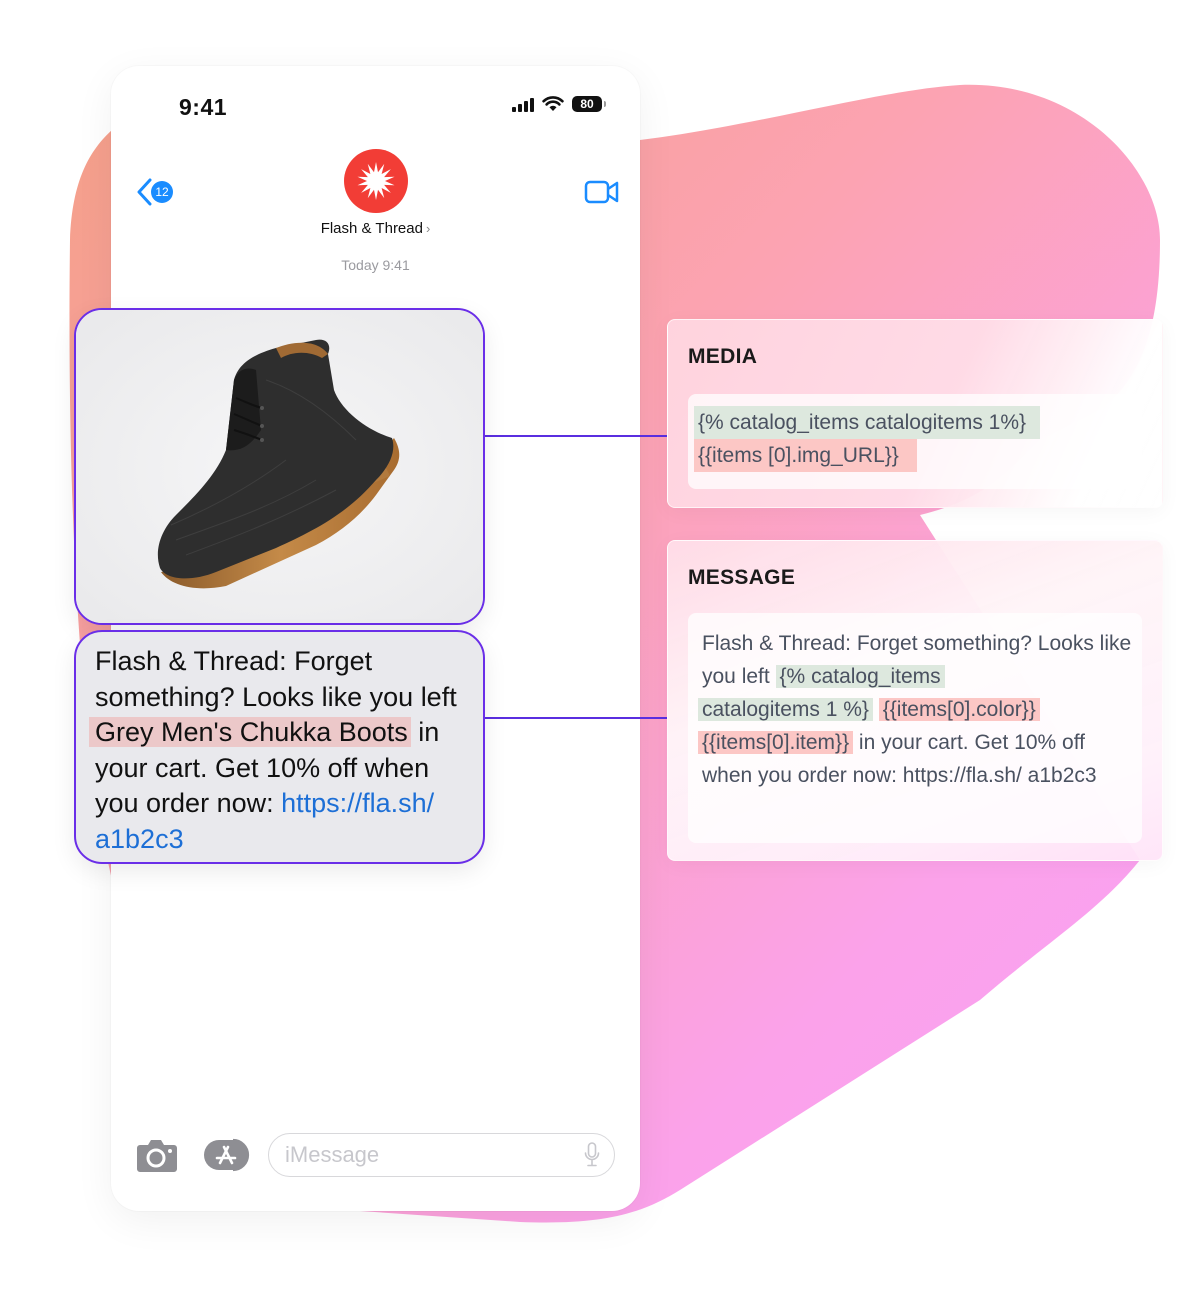 The height and width of the screenshot is (1293, 1200). What do you see at coordinates (589, 104) in the screenshot?
I see `battery-icon: 80` at bounding box center [589, 104].